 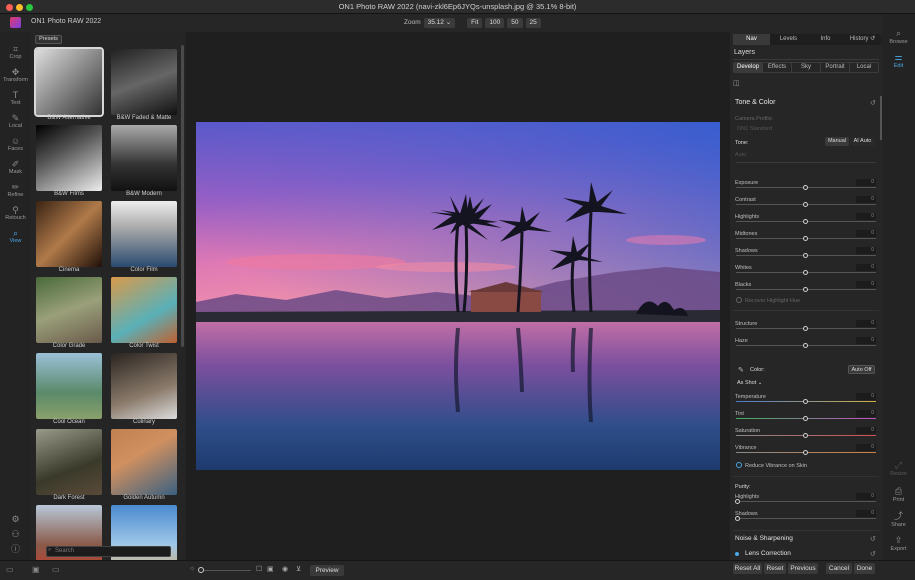 I want to click on tool-text: T Text, so click(x=15, y=98).